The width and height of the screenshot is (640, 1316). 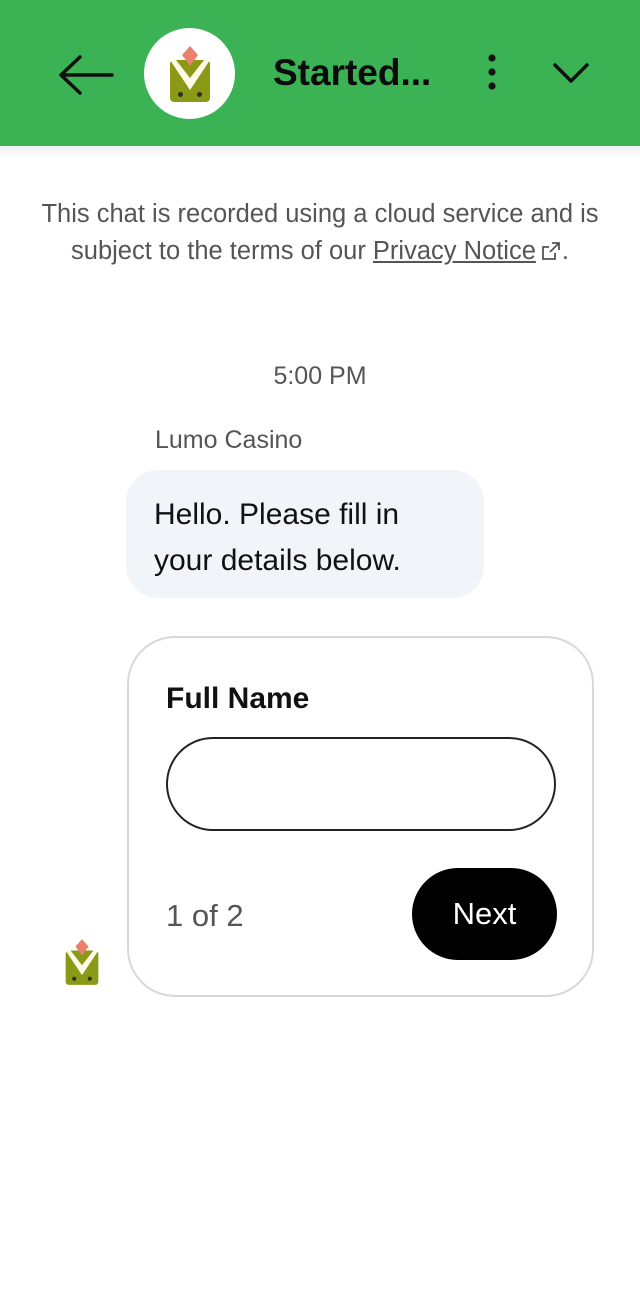 I want to click on chevron-down-icon, so click(x=571, y=73).